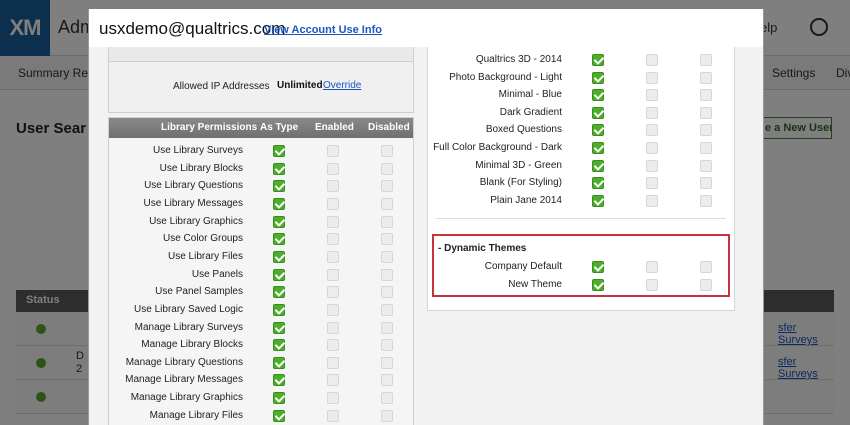  I want to click on list-item: Boxed Questions, so click(581, 131).